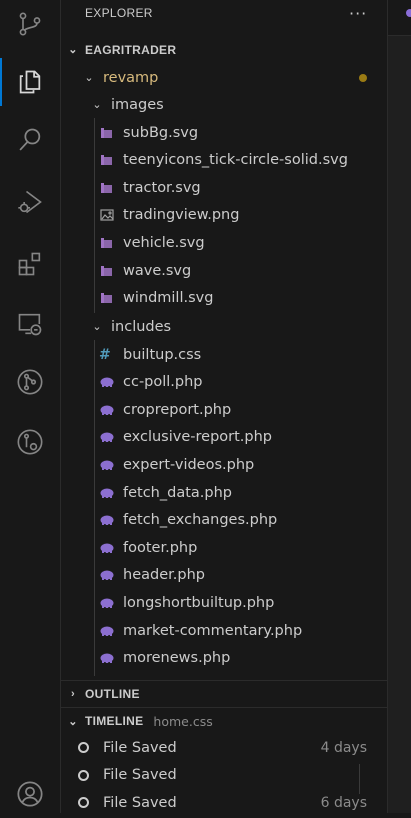 The width and height of the screenshot is (411, 818). Describe the element at coordinates (363, 78) in the screenshot. I see `modified-dot-icon` at that location.